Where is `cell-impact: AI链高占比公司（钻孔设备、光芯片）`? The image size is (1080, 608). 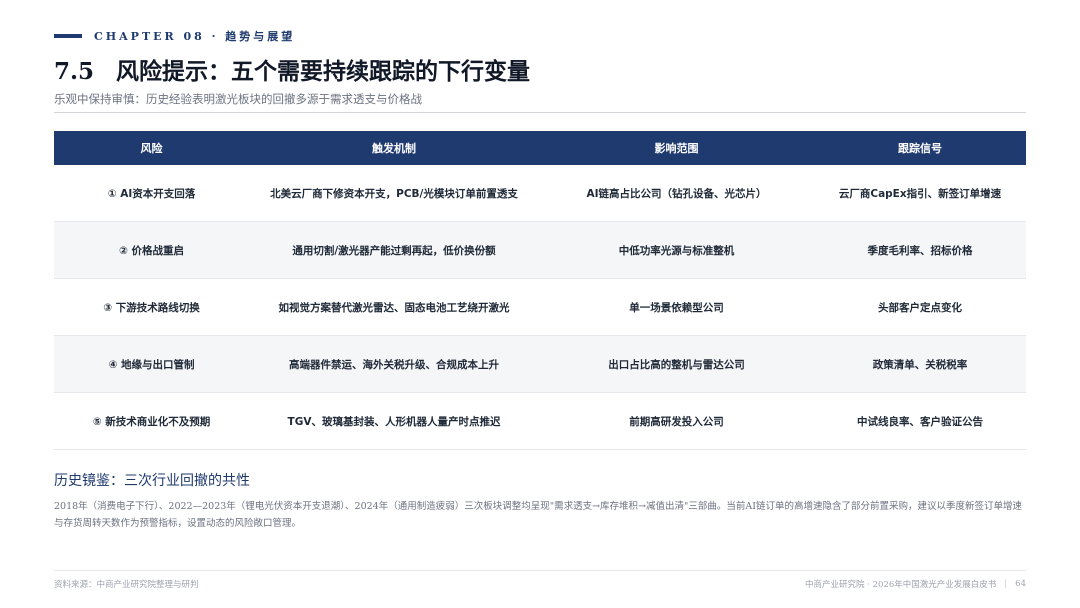
cell-impact: AI链高占比公司（钻孔设备、光芯片） is located at coordinates (676, 193).